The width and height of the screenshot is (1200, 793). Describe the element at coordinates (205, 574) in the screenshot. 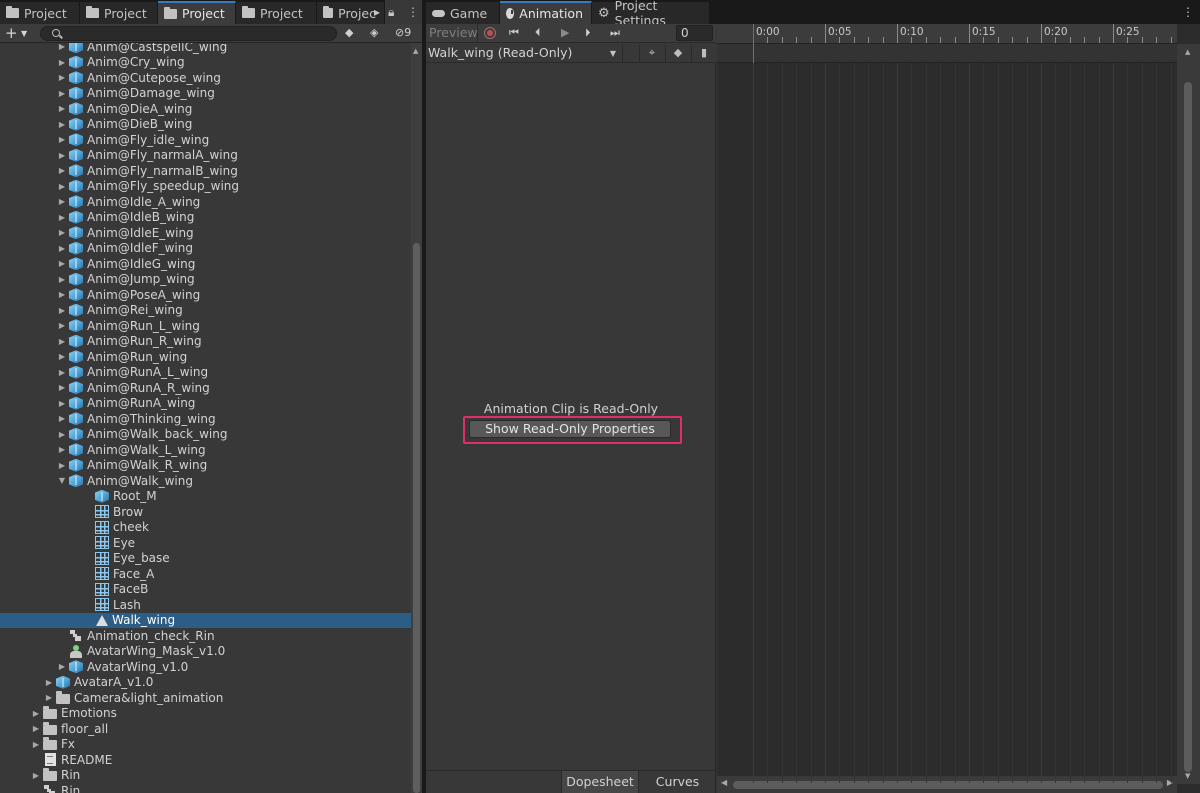

I see `tree-row: Face_A` at that location.